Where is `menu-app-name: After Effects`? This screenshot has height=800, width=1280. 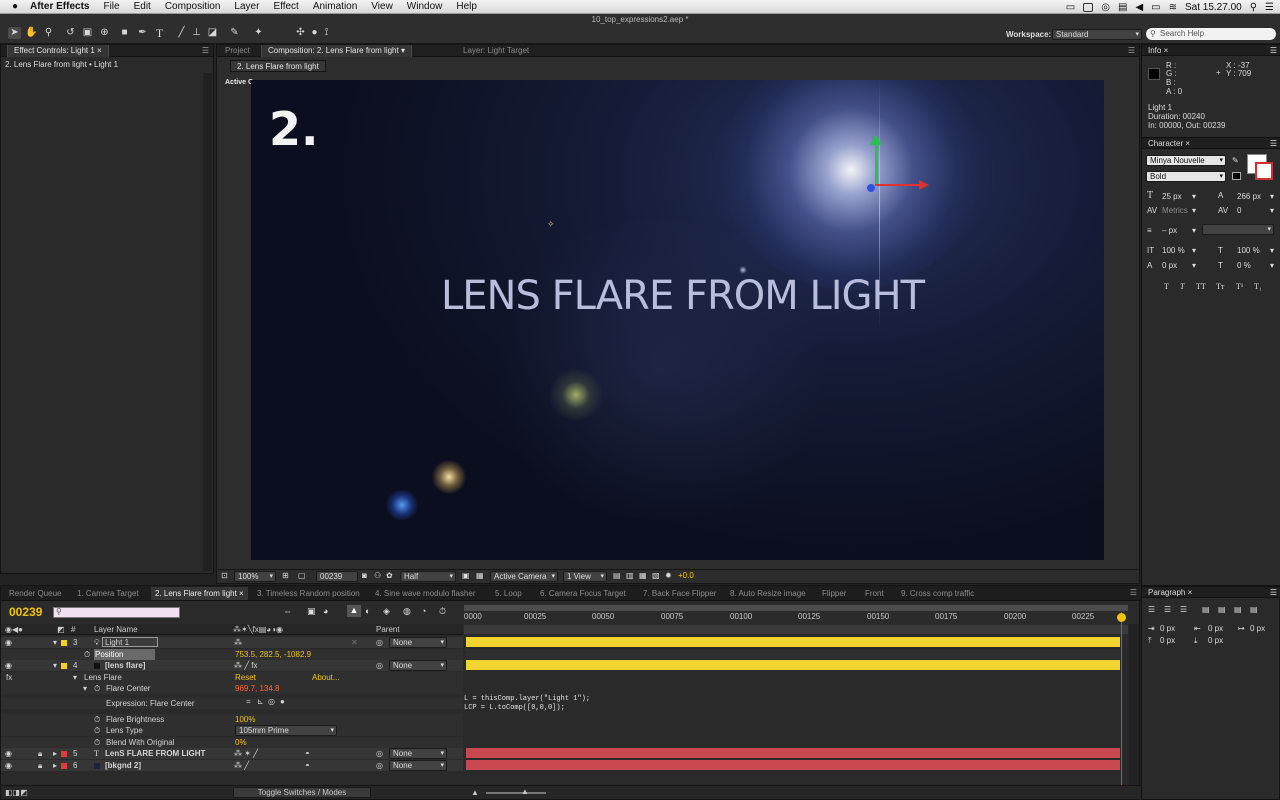 menu-app-name: After Effects is located at coordinates (59, 6).